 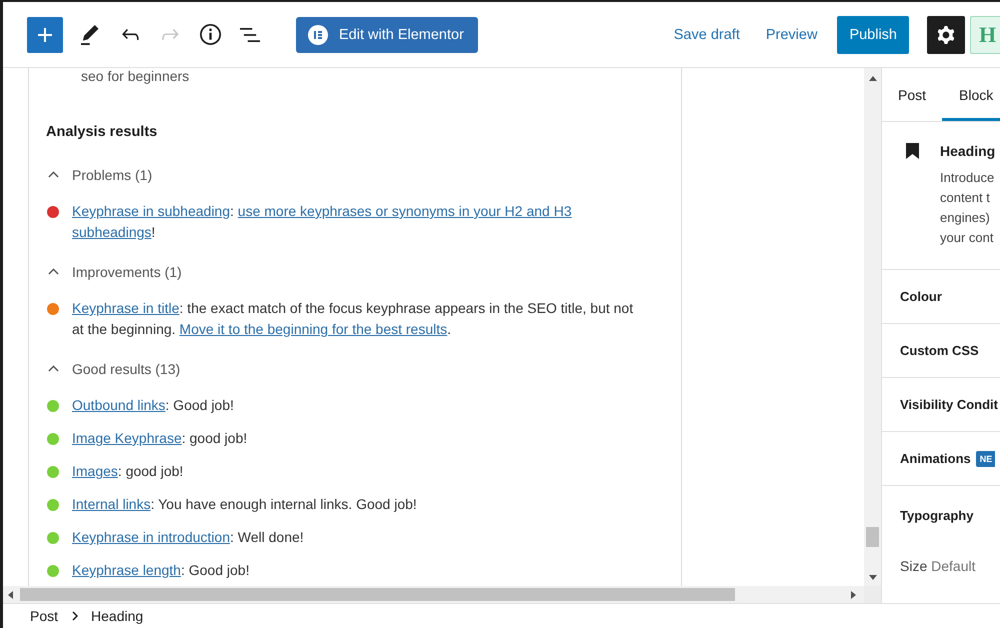 What do you see at coordinates (985, 35) in the screenshot?
I see `plugin-button: H` at bounding box center [985, 35].